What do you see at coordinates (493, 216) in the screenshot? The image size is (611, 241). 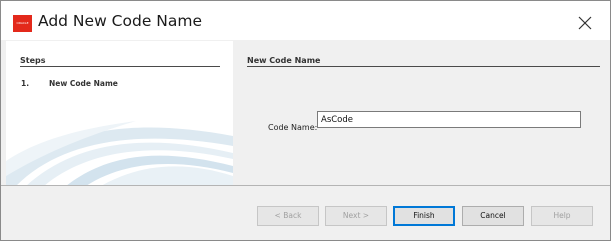 I see `cancel-button: Cancel` at bounding box center [493, 216].